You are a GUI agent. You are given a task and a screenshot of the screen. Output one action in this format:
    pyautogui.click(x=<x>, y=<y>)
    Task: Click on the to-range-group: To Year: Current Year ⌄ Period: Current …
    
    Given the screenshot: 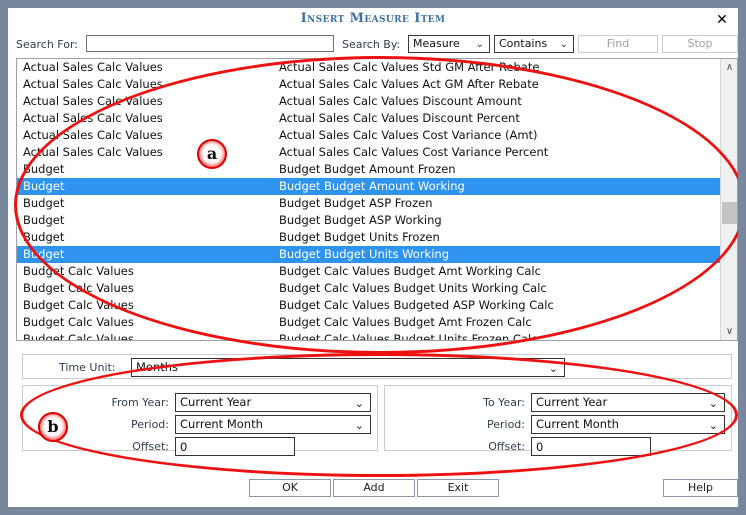 What is the action you would take?
    pyautogui.click(x=558, y=420)
    